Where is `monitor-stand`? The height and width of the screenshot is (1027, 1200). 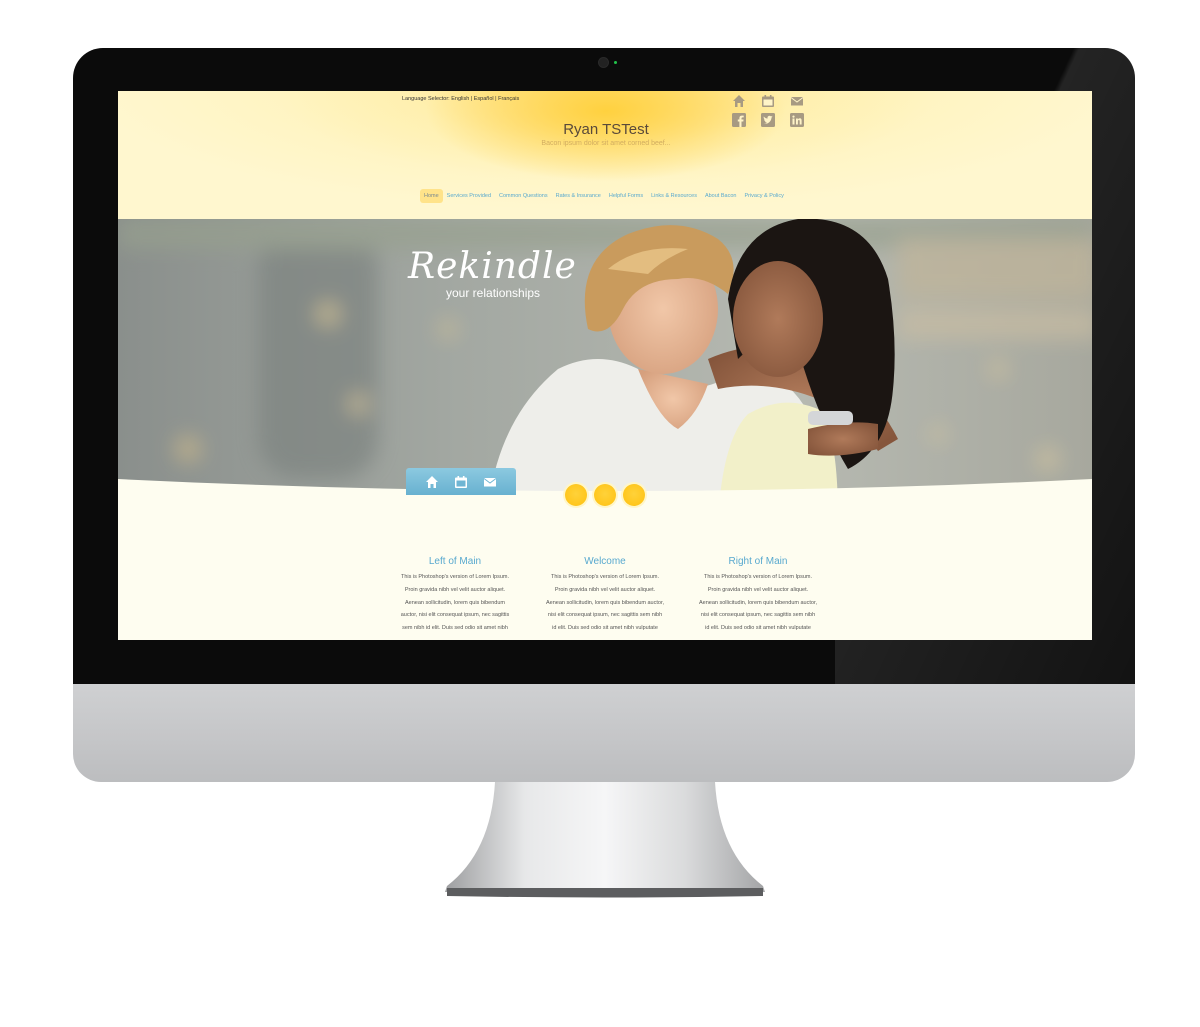
monitor-stand is located at coordinates (605, 840).